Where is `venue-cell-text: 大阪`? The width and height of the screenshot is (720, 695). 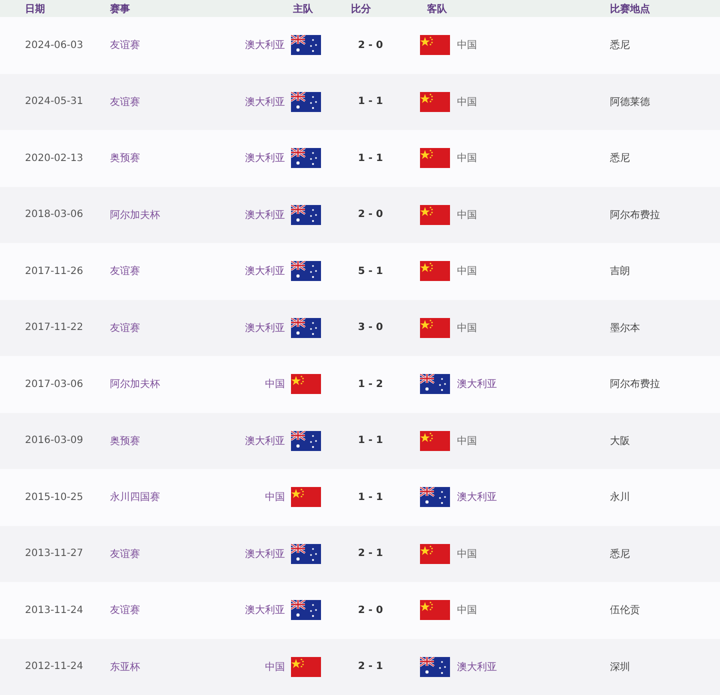
venue-cell-text: 大阪 is located at coordinates (620, 441).